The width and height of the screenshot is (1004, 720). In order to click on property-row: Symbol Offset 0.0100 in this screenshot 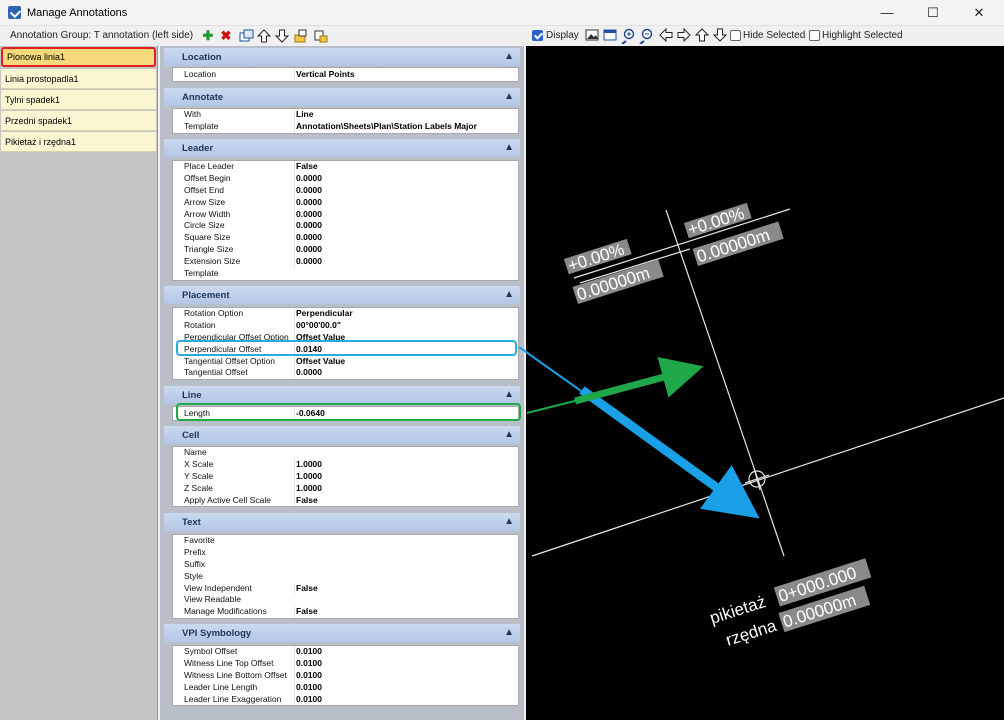, I will do `click(345, 652)`.